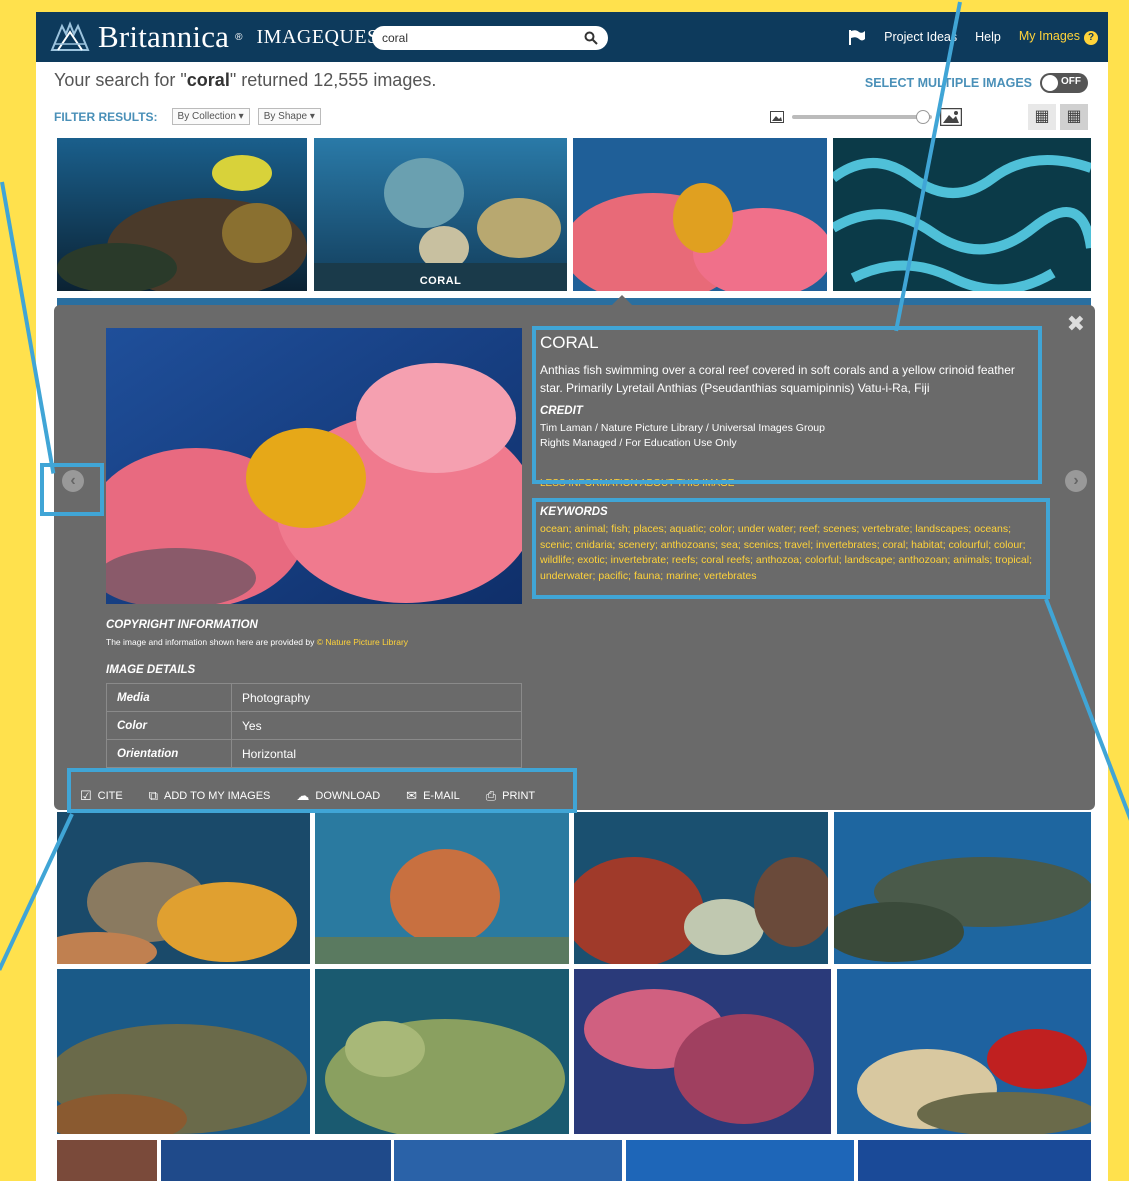 This screenshot has width=1129, height=1181. I want to click on view-toggle: ▦ ▦, so click(1058, 117).